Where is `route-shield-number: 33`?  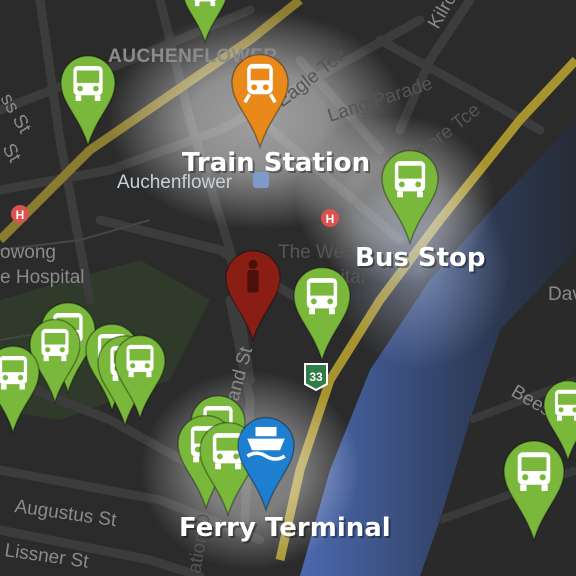
route-shield-number: 33 is located at coordinates (316, 377).